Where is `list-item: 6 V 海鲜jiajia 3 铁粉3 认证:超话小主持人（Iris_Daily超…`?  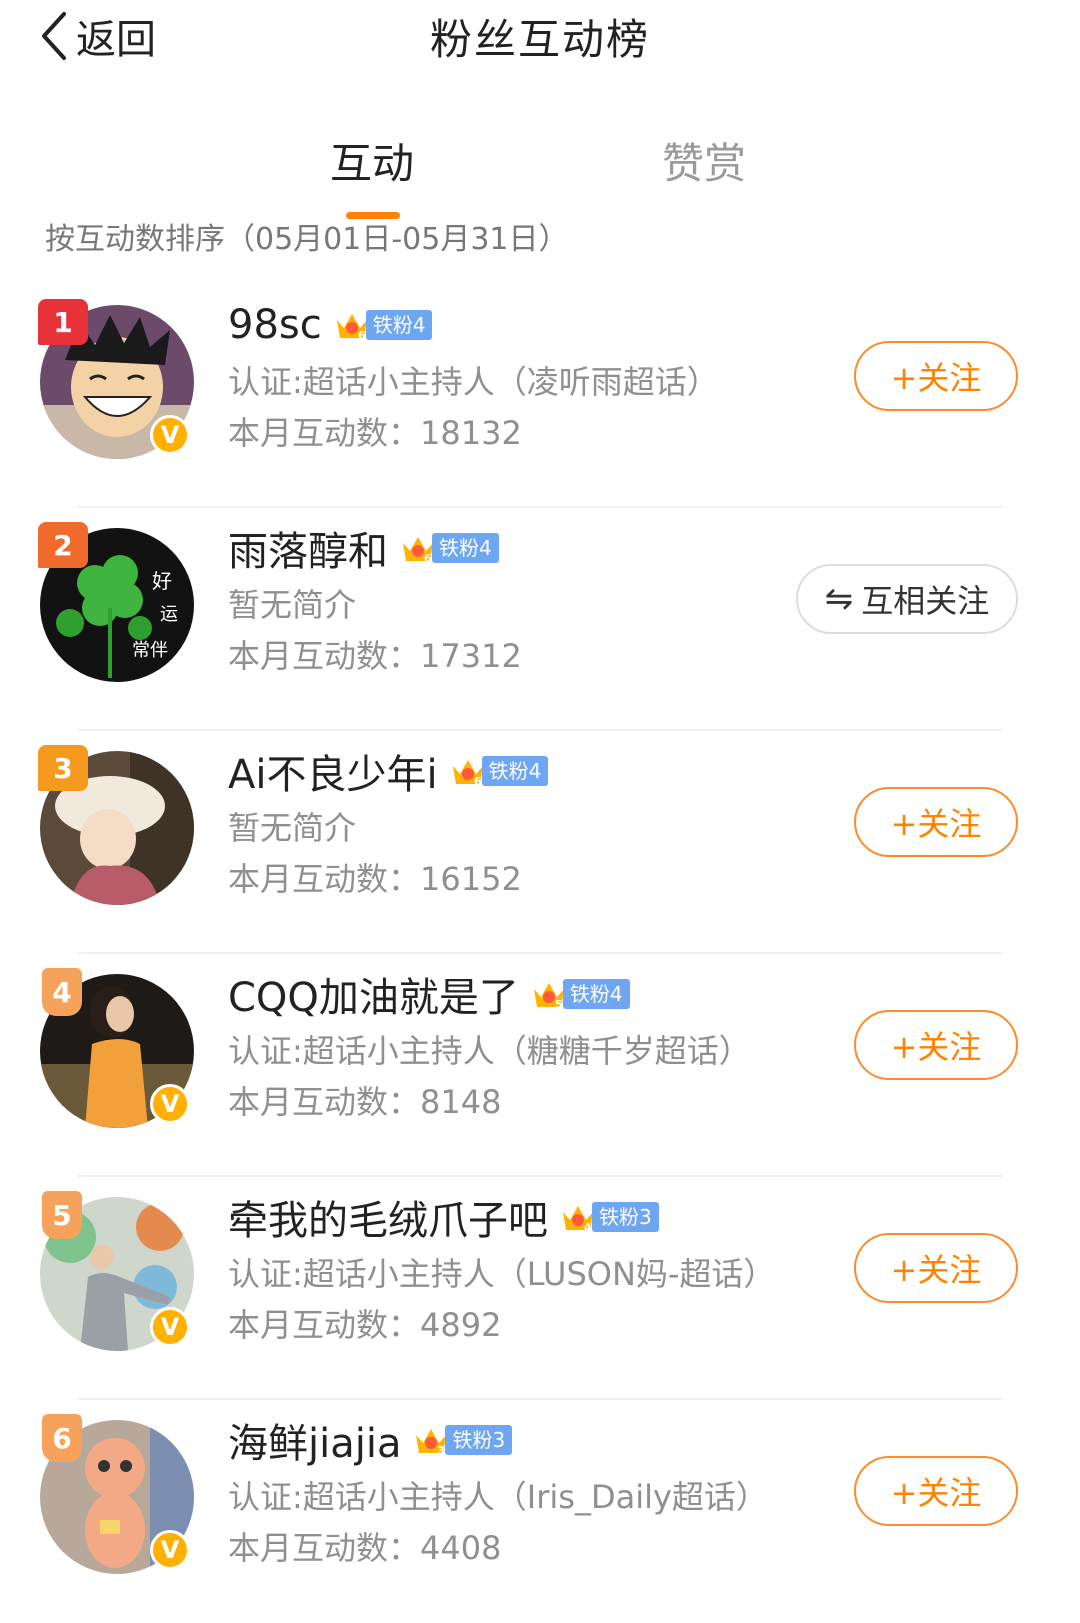 list-item: 6 V 海鲜jiajia 3 铁粉3 认证:超话小主持人（Iris_Daily超… is located at coordinates (540, 1511).